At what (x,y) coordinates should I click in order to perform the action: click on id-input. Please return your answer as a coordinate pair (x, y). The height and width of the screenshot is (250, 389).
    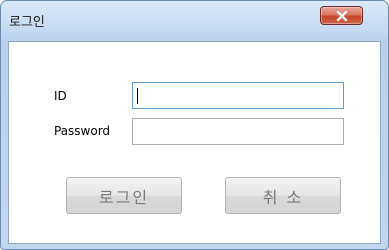
    Looking at the image, I should click on (238, 95).